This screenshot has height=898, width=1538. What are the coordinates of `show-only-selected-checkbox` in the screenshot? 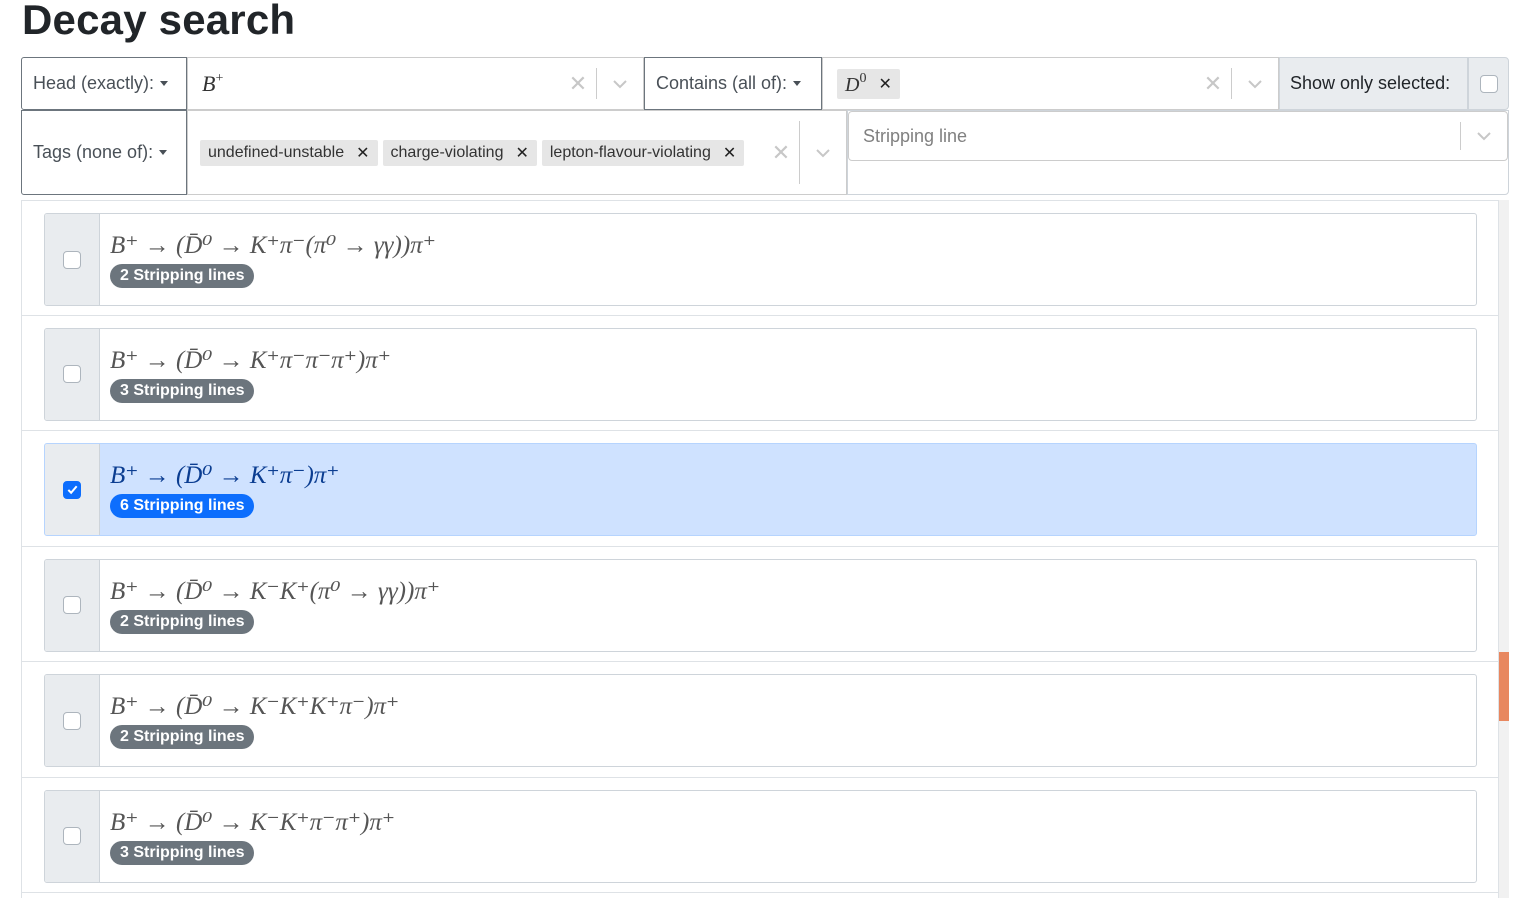 It's located at (1488, 83).